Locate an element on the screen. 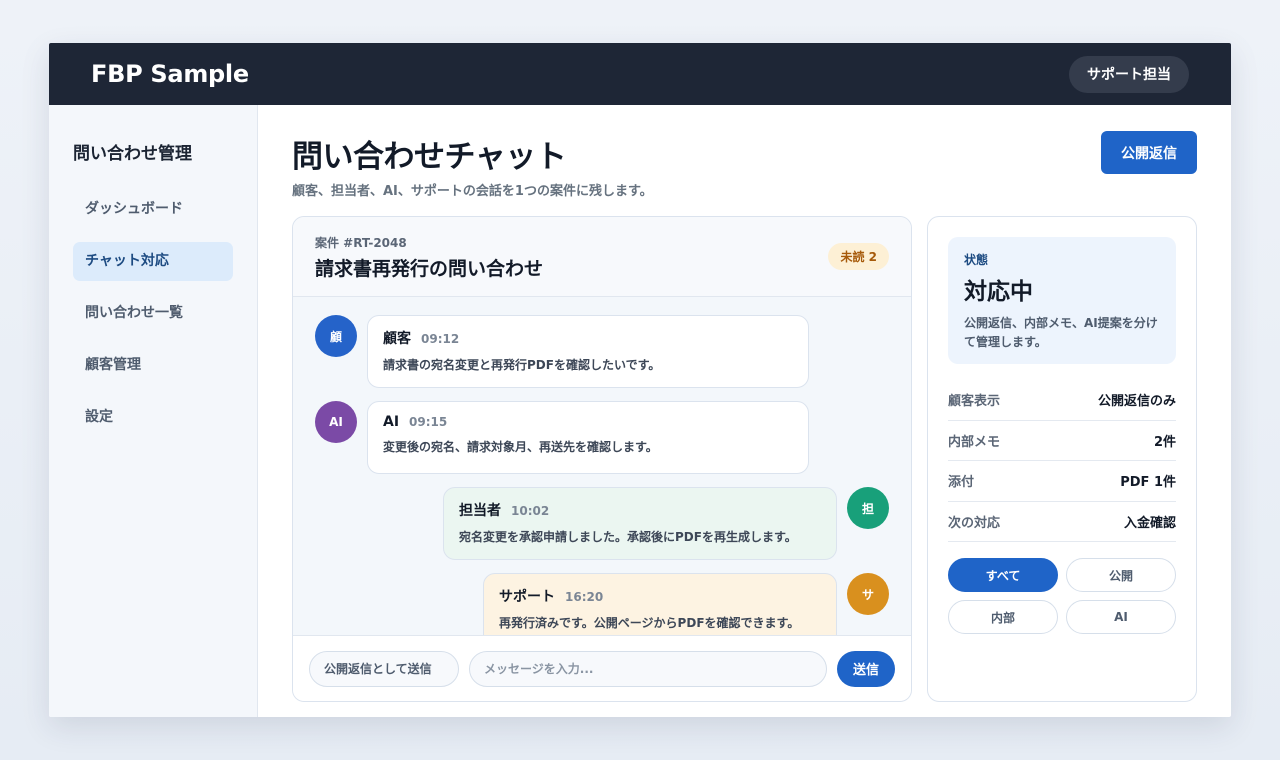 This screenshot has width=1280, height=760. avatar: 担 is located at coordinates (868, 508).